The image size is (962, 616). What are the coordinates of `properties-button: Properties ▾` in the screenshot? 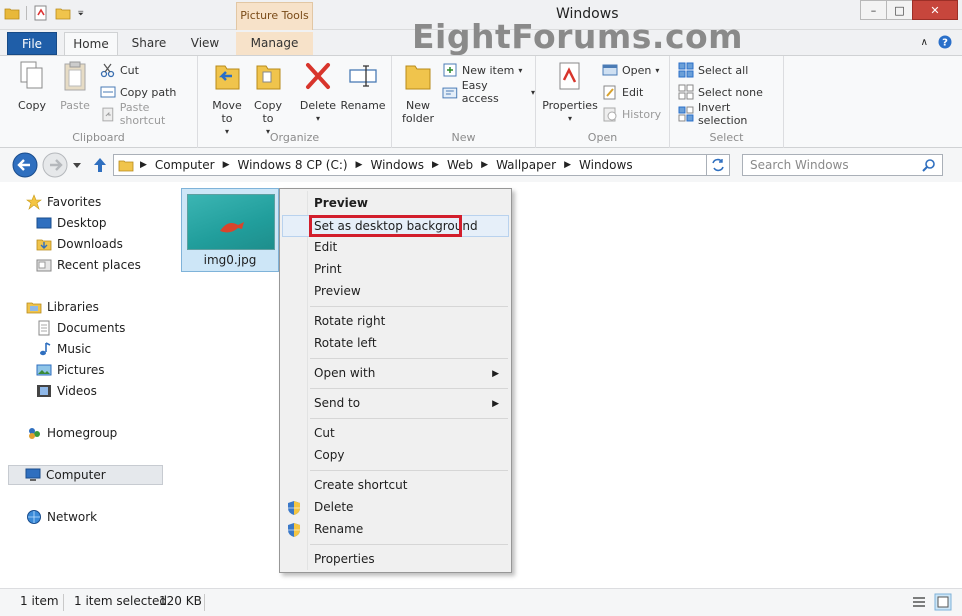 It's located at (570, 92).